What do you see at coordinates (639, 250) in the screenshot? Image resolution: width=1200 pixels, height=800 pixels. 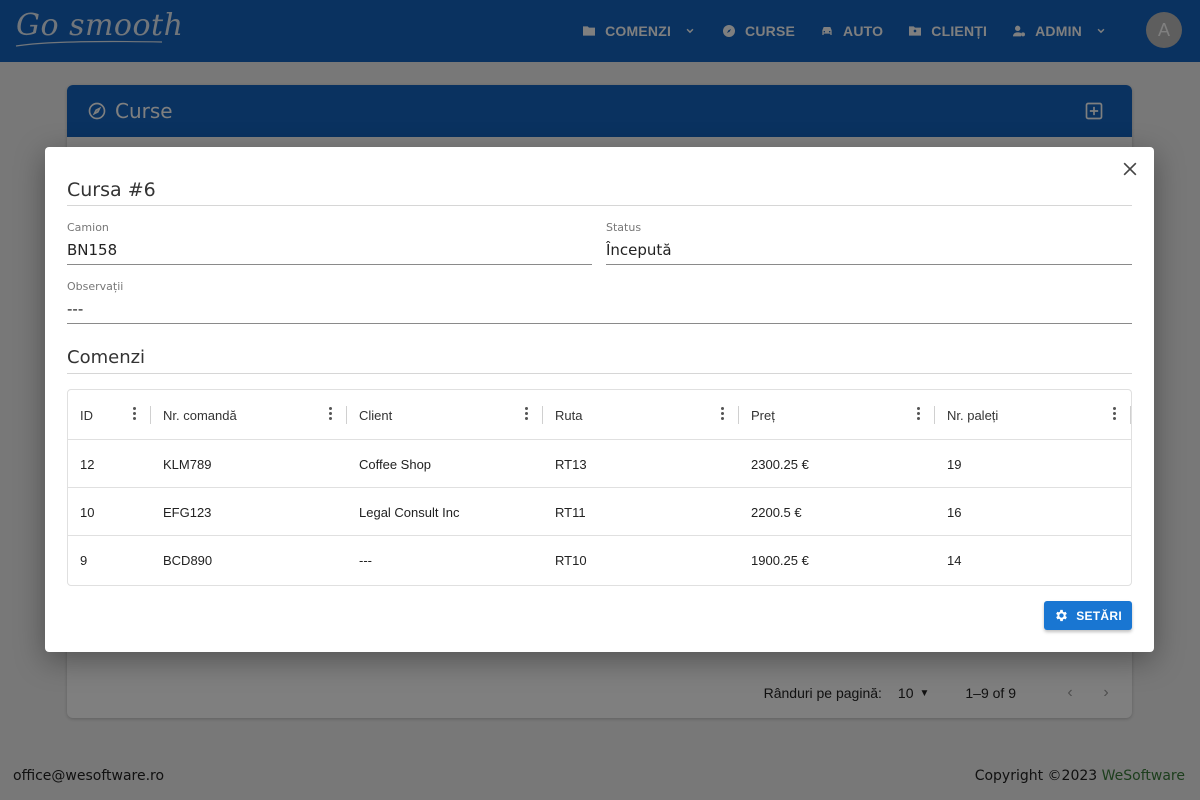 I see `status-field: Începută` at bounding box center [639, 250].